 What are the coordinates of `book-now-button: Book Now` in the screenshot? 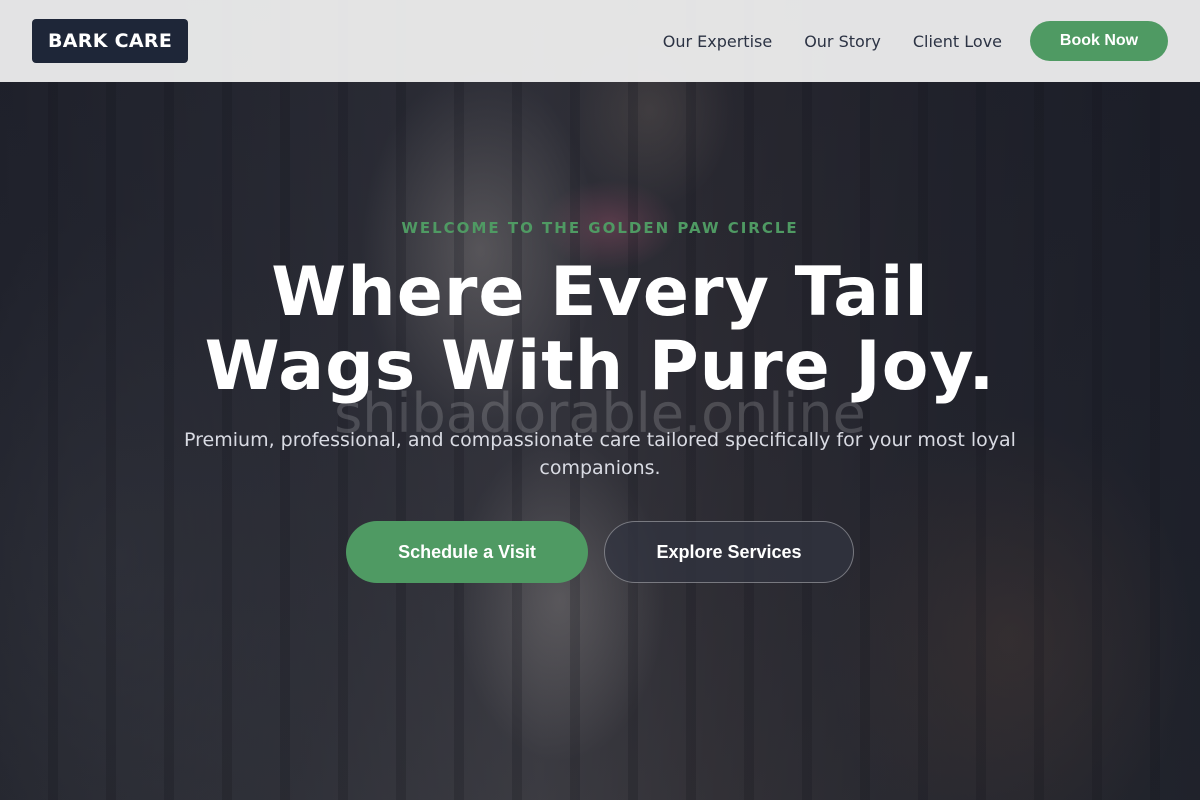 It's located at (1099, 41).